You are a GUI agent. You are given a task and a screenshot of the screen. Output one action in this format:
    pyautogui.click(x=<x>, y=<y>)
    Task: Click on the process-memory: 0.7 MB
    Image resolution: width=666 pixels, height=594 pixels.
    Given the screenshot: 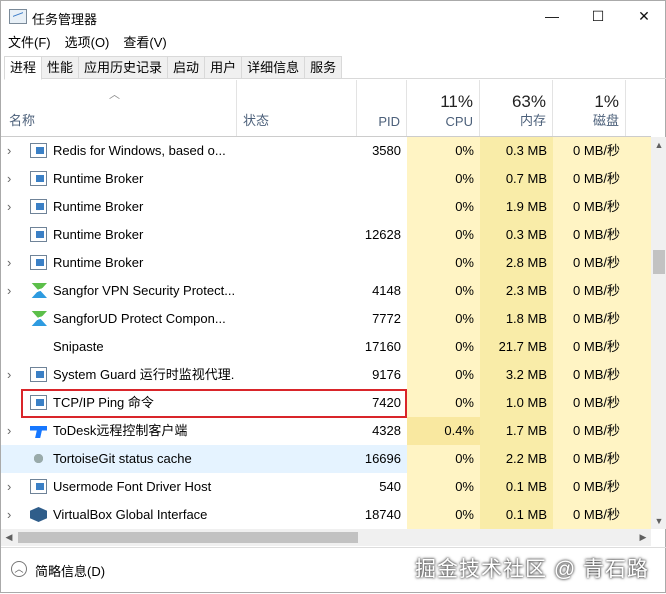 What is the action you would take?
    pyautogui.click(x=516, y=179)
    